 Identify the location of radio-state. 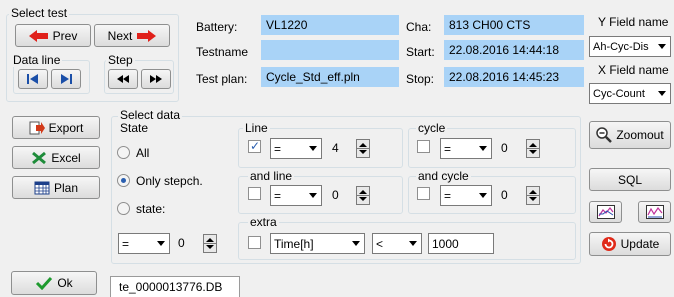
(123, 208).